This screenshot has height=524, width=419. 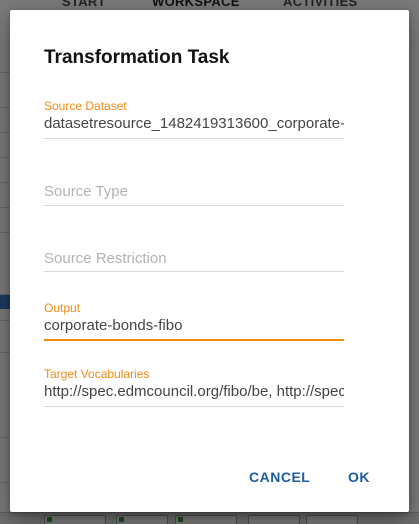 I want to click on source-restriction-underline, so click(x=194, y=271).